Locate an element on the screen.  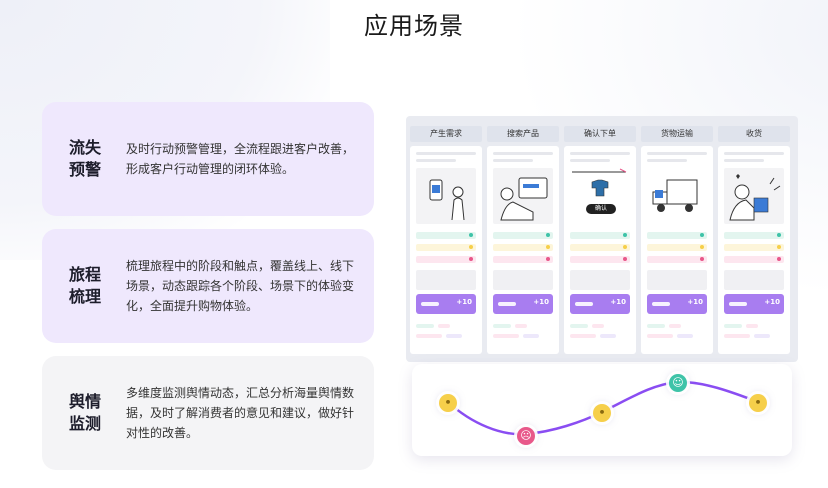
sad-face-icon: ☹ is located at coordinates (526, 436).